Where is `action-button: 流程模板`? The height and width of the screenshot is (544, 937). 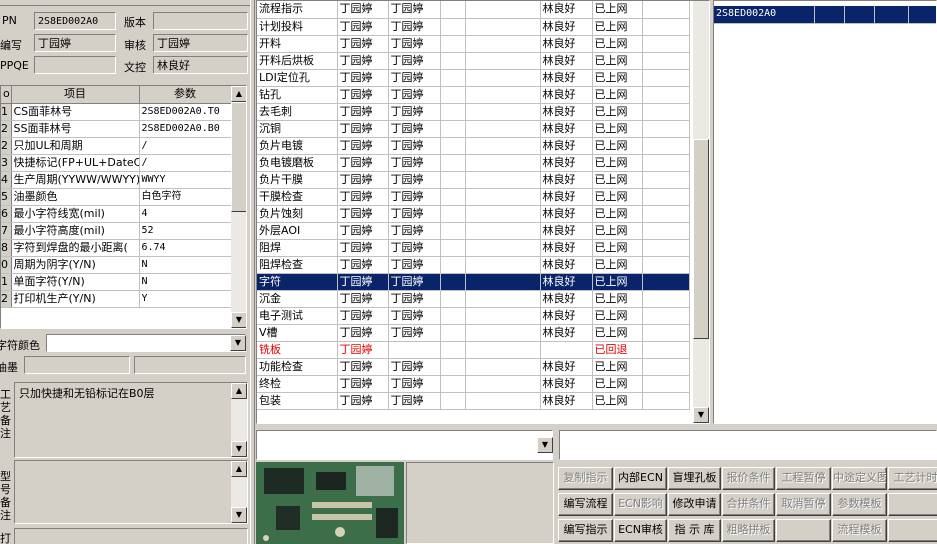
action-button: 流程模板 is located at coordinates (859, 530).